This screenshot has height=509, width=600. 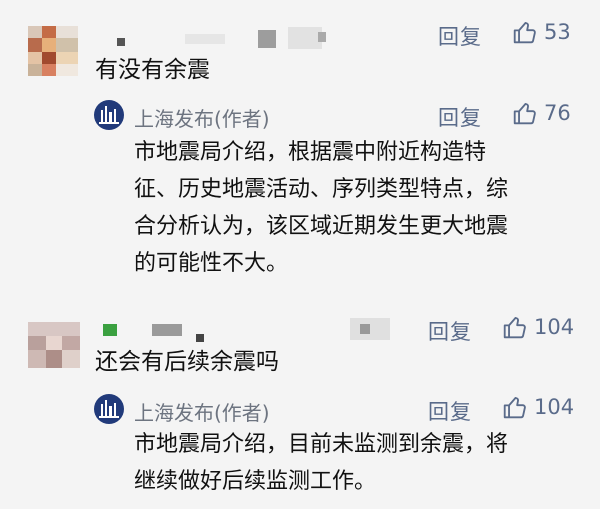 I want to click on like-count: 76, so click(x=557, y=113).